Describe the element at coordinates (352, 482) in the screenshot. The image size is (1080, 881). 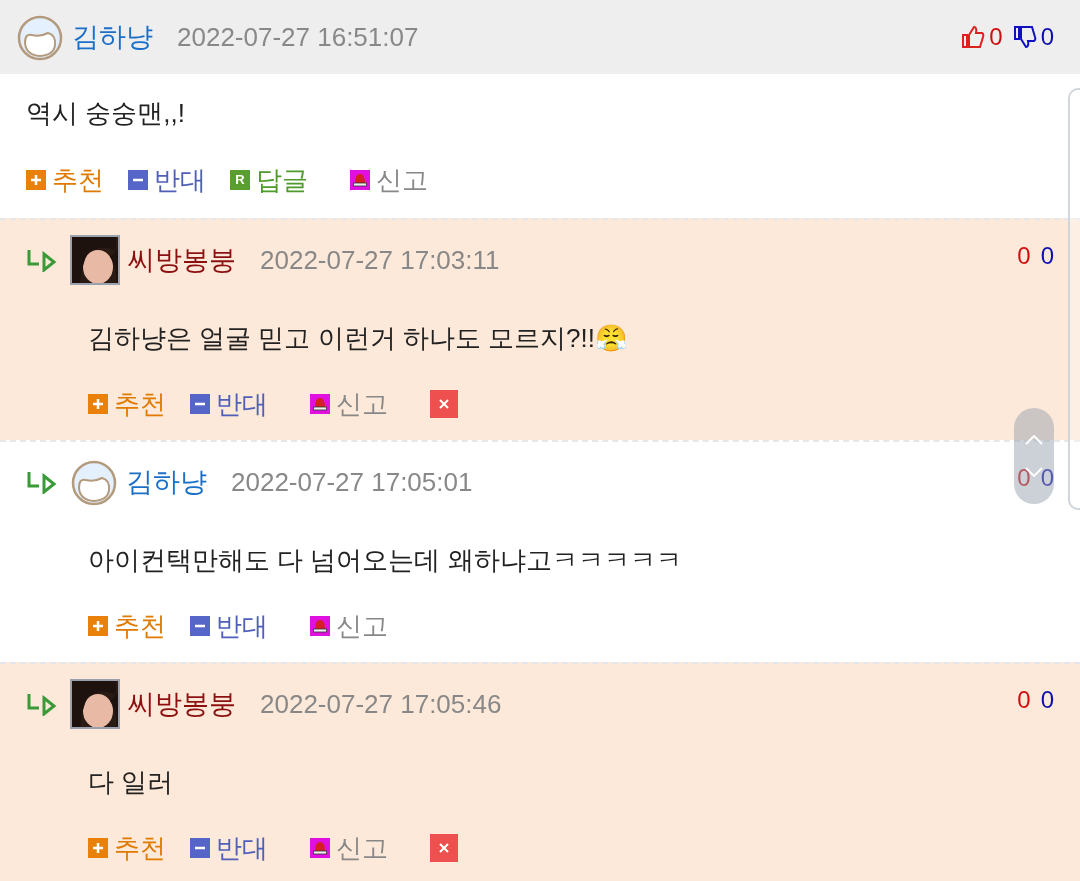
I see `comment-date: 2022-07-27 17:05:01` at that location.